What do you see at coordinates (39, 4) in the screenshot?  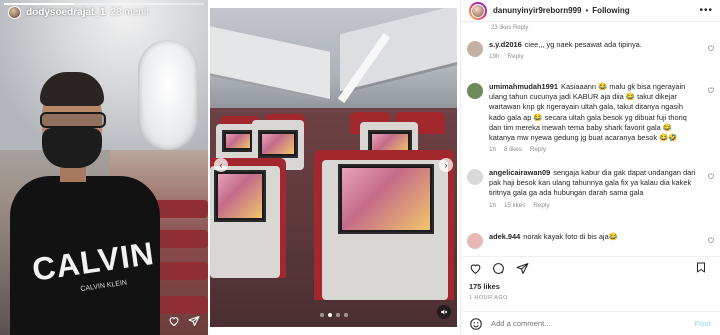 I see `story-progress-fill` at bounding box center [39, 4].